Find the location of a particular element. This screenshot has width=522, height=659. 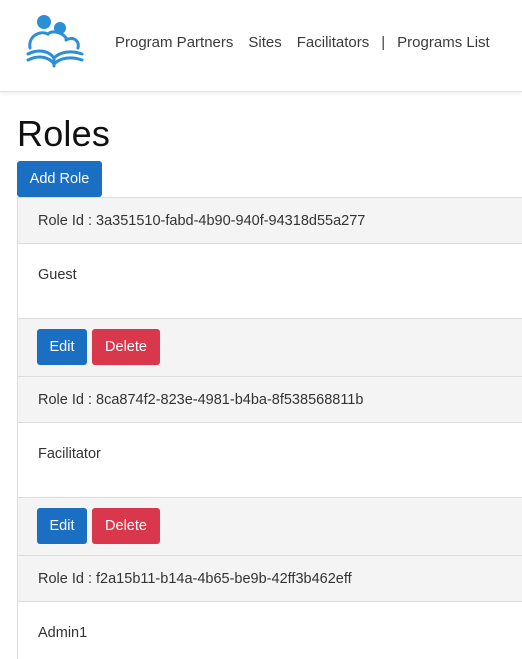

add-role-button: Add Role is located at coordinates (59, 179).